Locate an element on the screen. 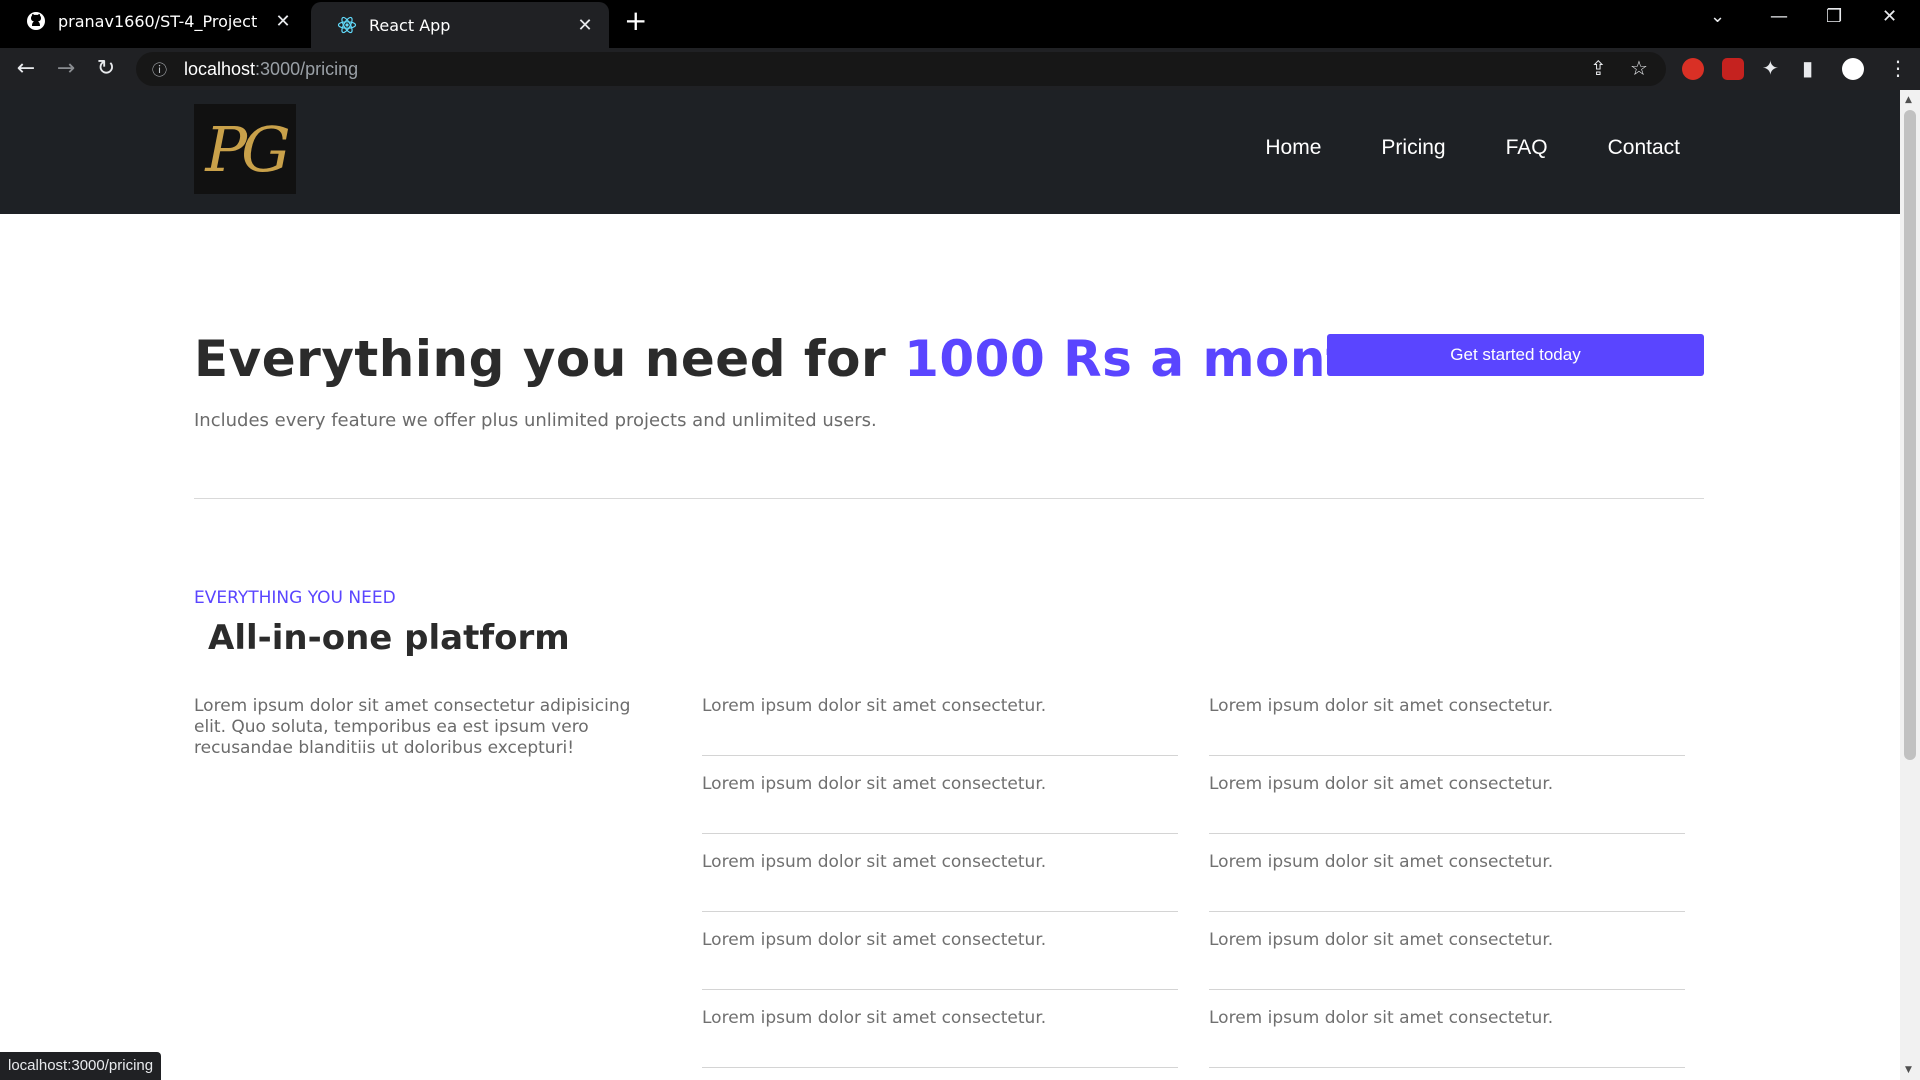  react-icon is located at coordinates (347, 25).